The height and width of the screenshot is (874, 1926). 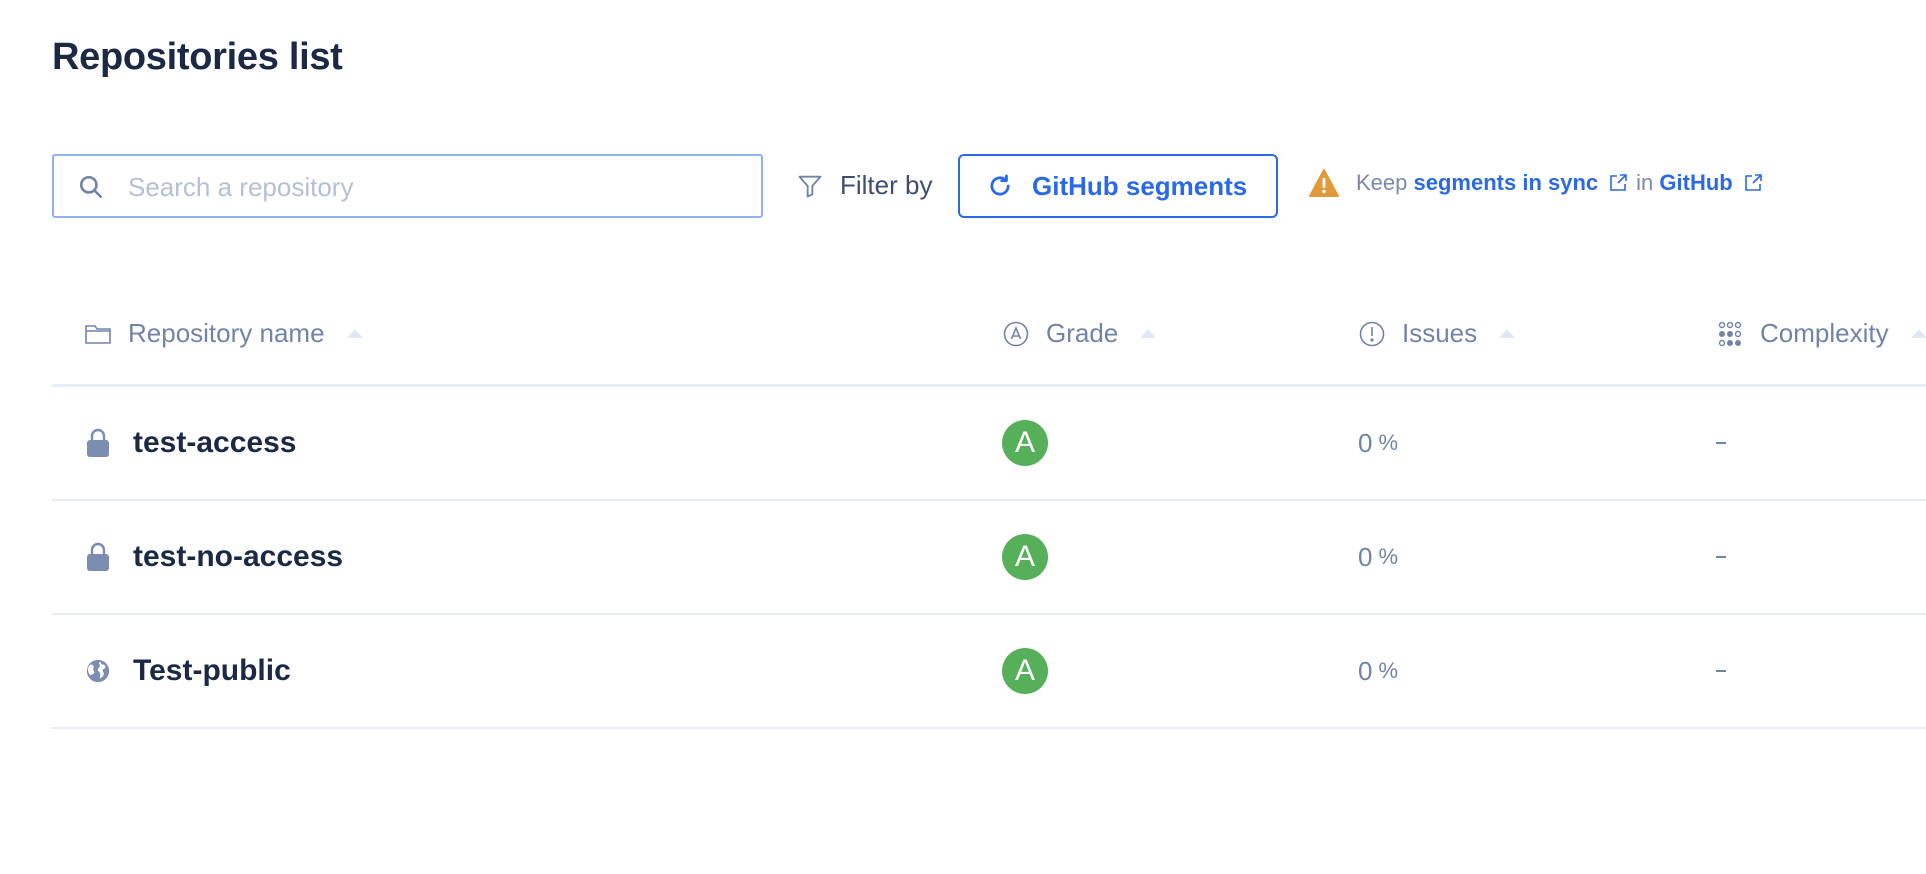 What do you see at coordinates (212, 671) in the screenshot?
I see `repository-name-link: Test-public` at bounding box center [212, 671].